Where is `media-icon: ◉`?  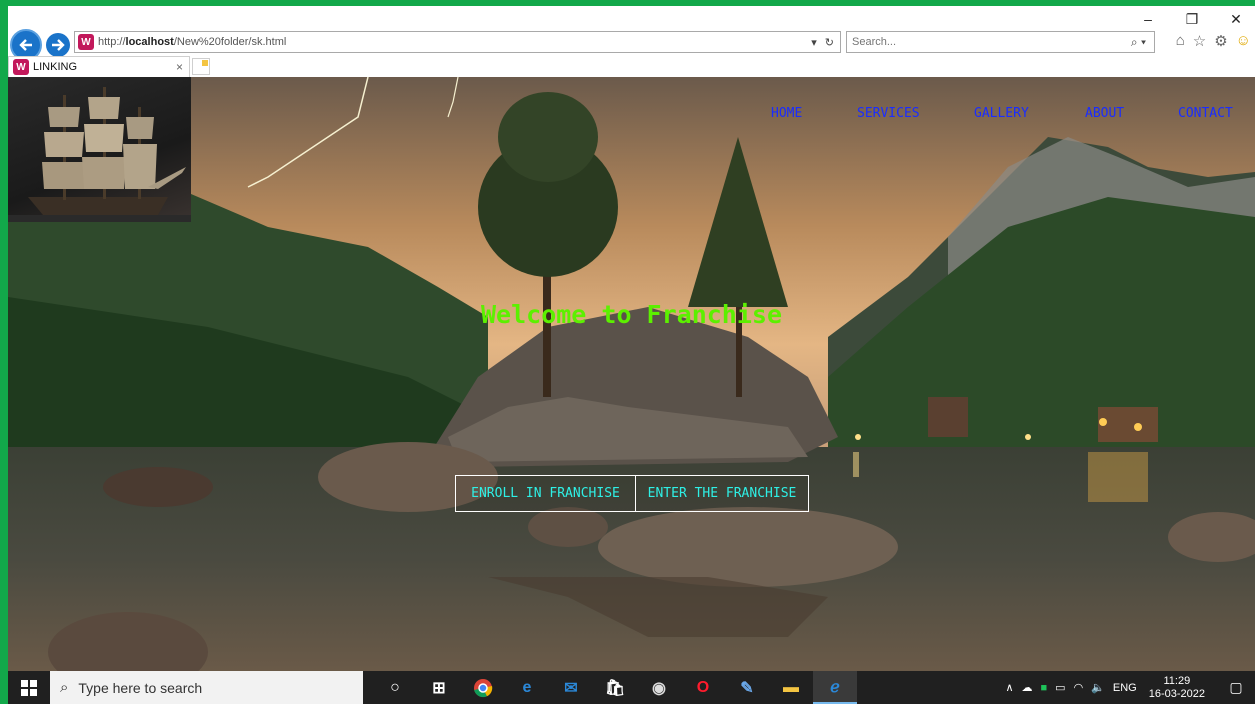
media-icon: ◉ is located at coordinates (659, 687).